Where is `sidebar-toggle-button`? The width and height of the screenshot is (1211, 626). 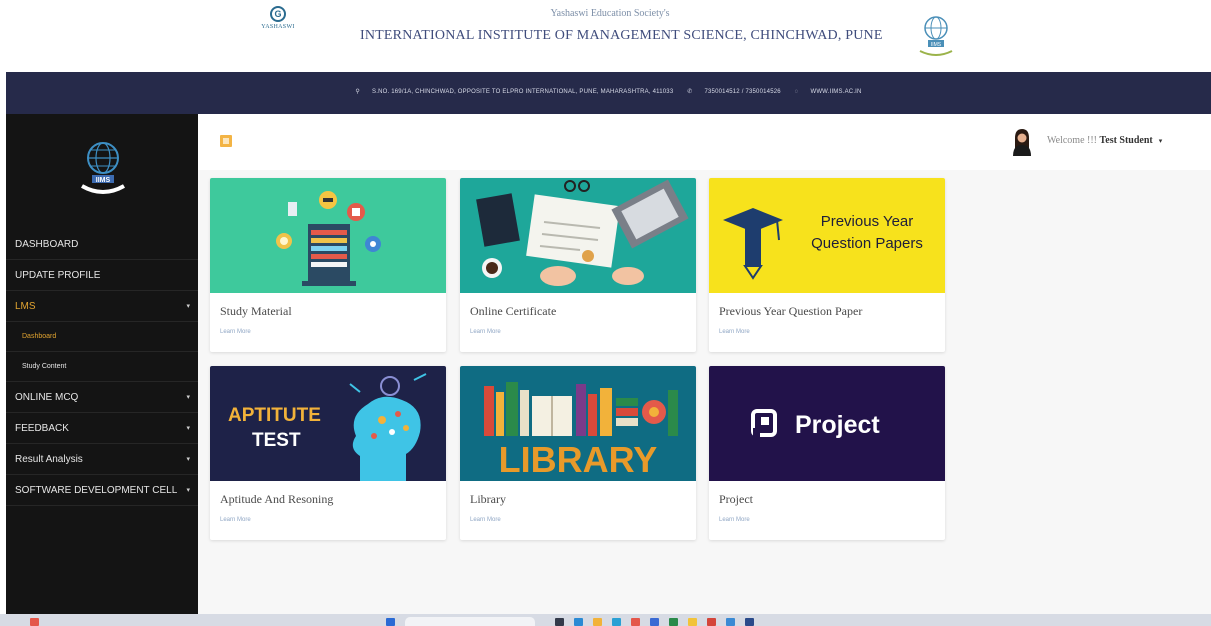 sidebar-toggle-button is located at coordinates (226, 141).